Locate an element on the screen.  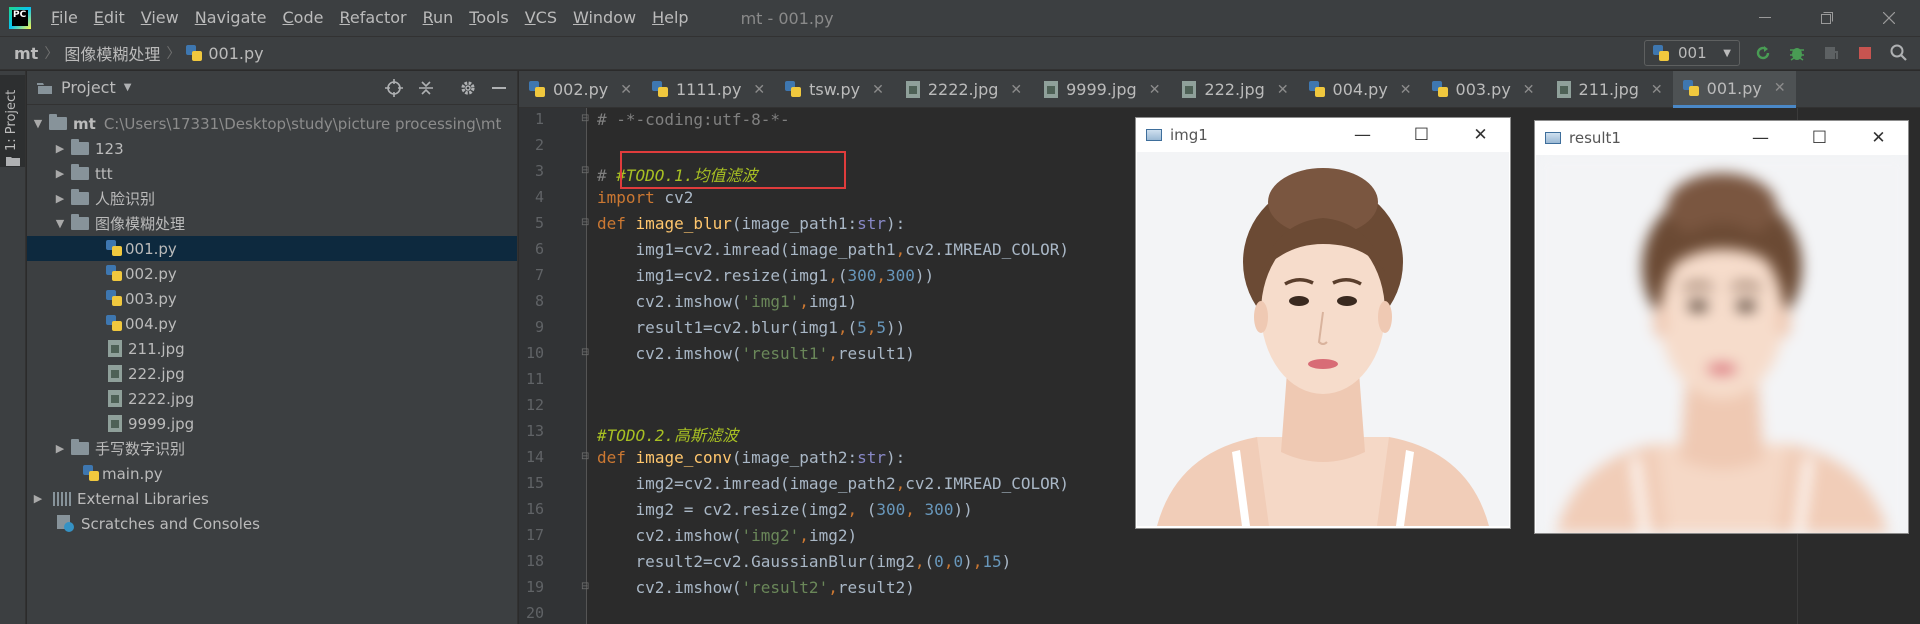
breadcrumb-folder: 图像模糊处理 is located at coordinates (112, 53).